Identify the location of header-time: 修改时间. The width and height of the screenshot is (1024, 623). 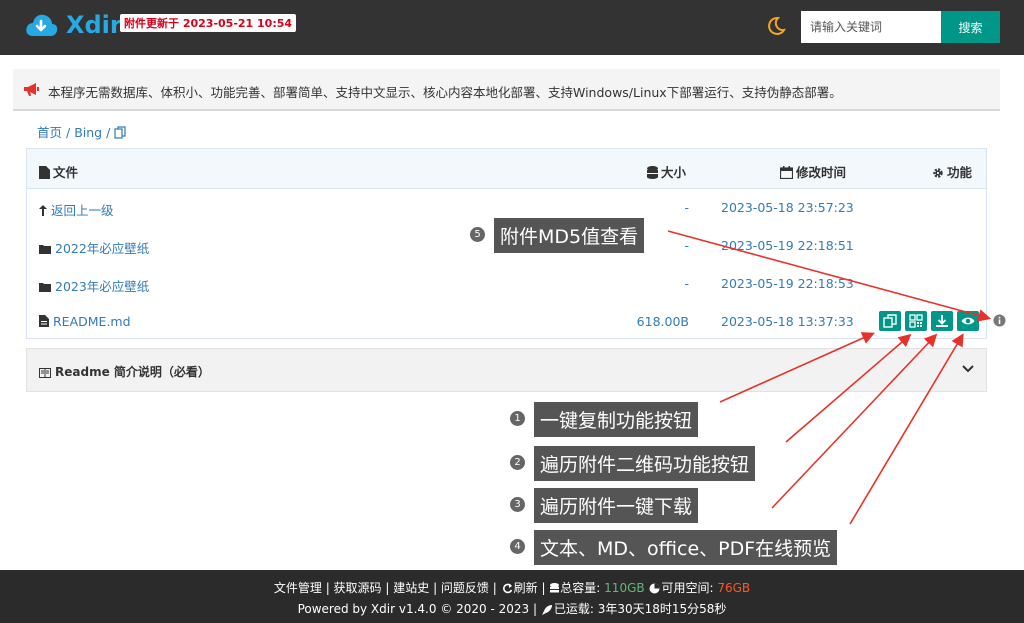
(813, 171).